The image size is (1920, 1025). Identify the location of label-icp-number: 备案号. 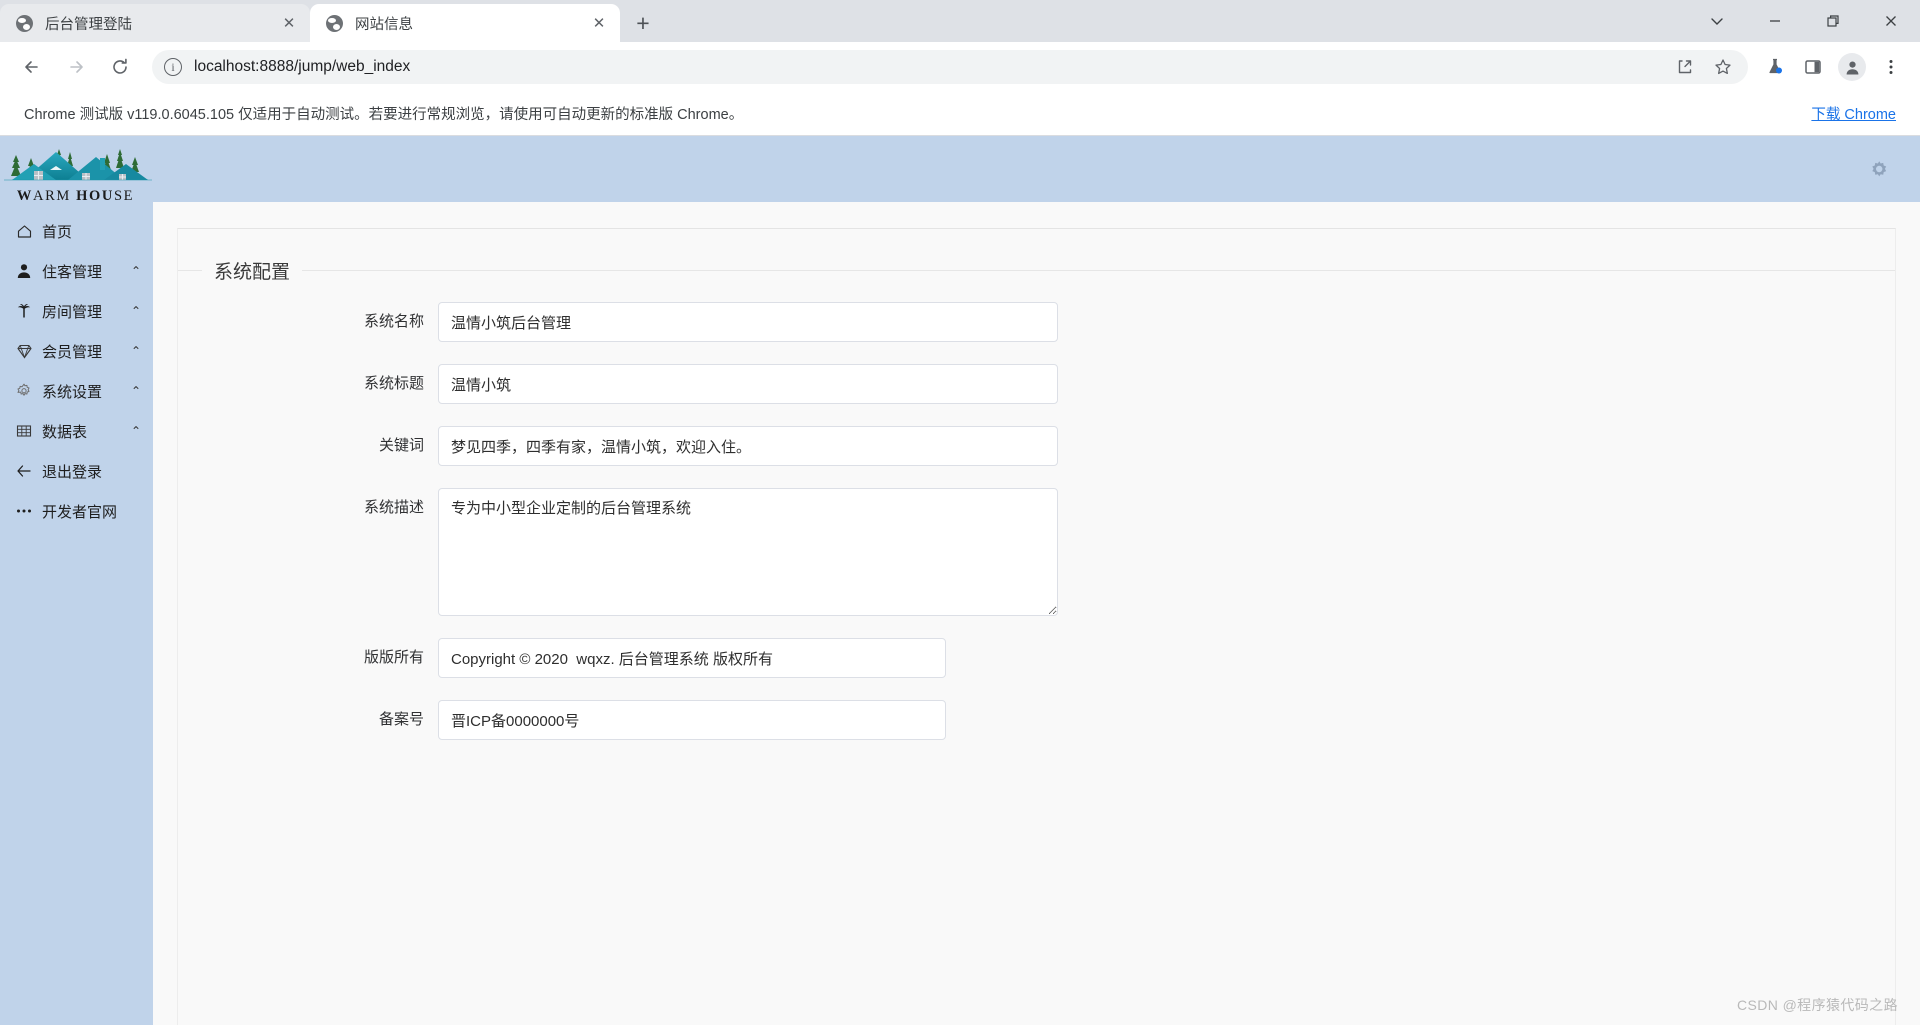
(401, 719).